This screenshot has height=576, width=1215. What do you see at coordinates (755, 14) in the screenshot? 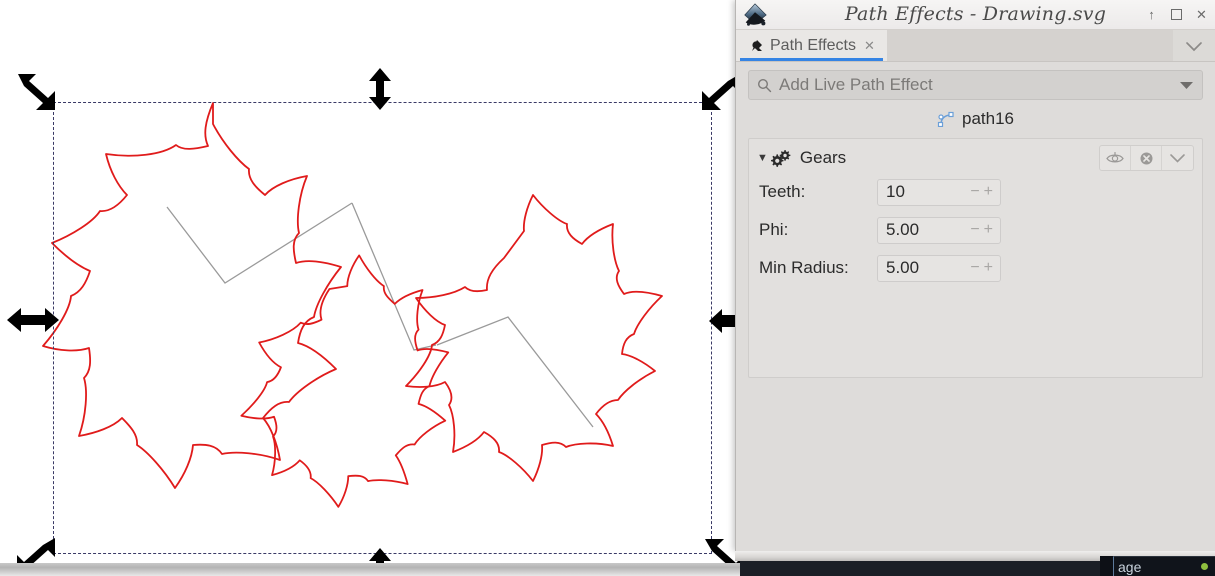
I see `inkscape-logo-icon` at bounding box center [755, 14].